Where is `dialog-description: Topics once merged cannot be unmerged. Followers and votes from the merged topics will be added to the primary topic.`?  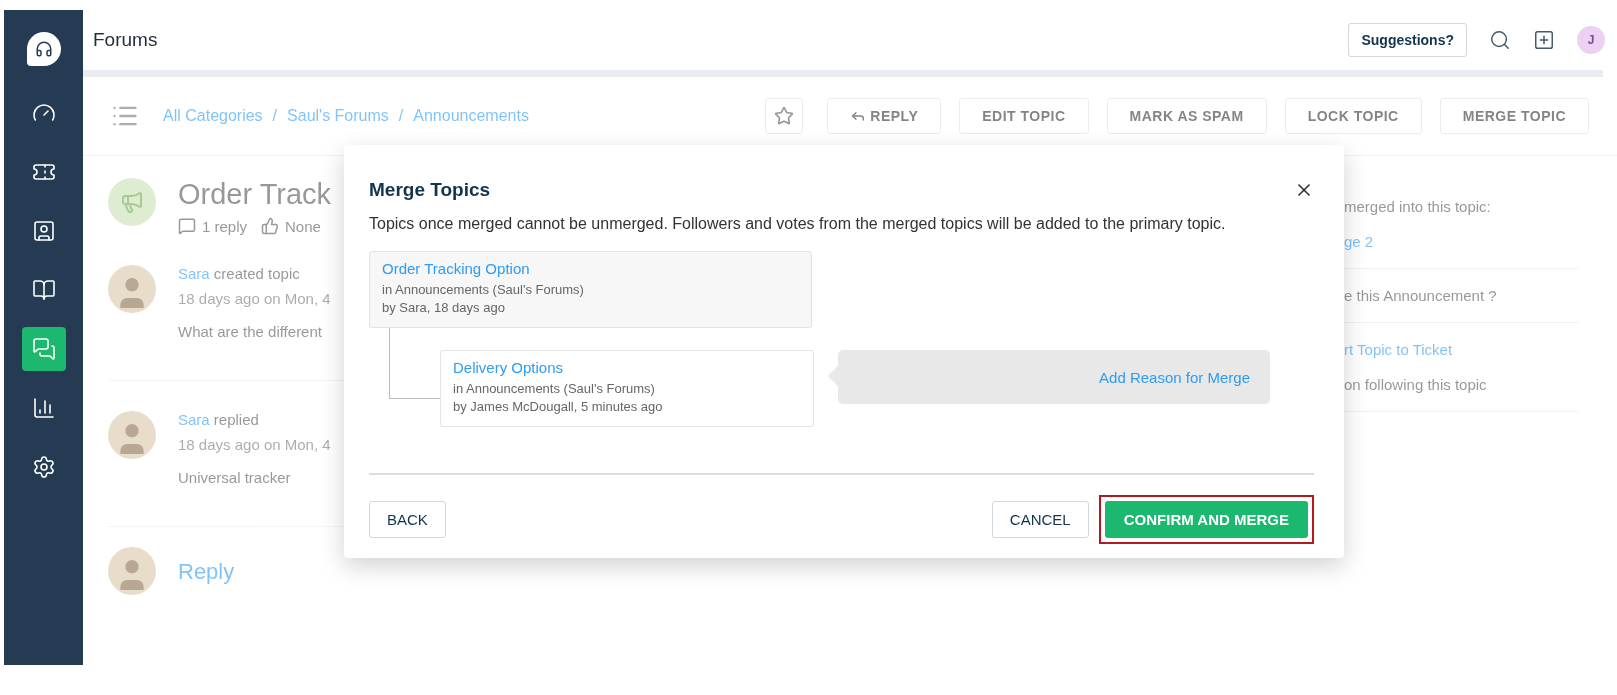 dialog-description: Topics once merged cannot be unmerged. Followers and votes from the merged topics will be added to the primary topic. is located at coordinates (798, 224).